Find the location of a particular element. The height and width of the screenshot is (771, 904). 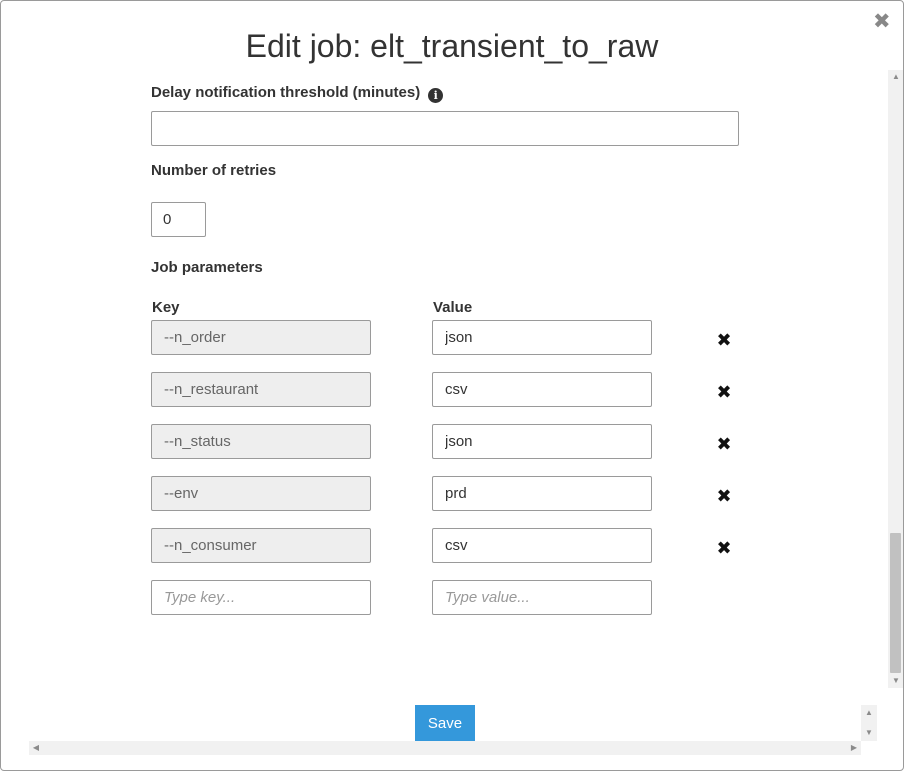

key-column-header: Key is located at coordinates (166, 307).